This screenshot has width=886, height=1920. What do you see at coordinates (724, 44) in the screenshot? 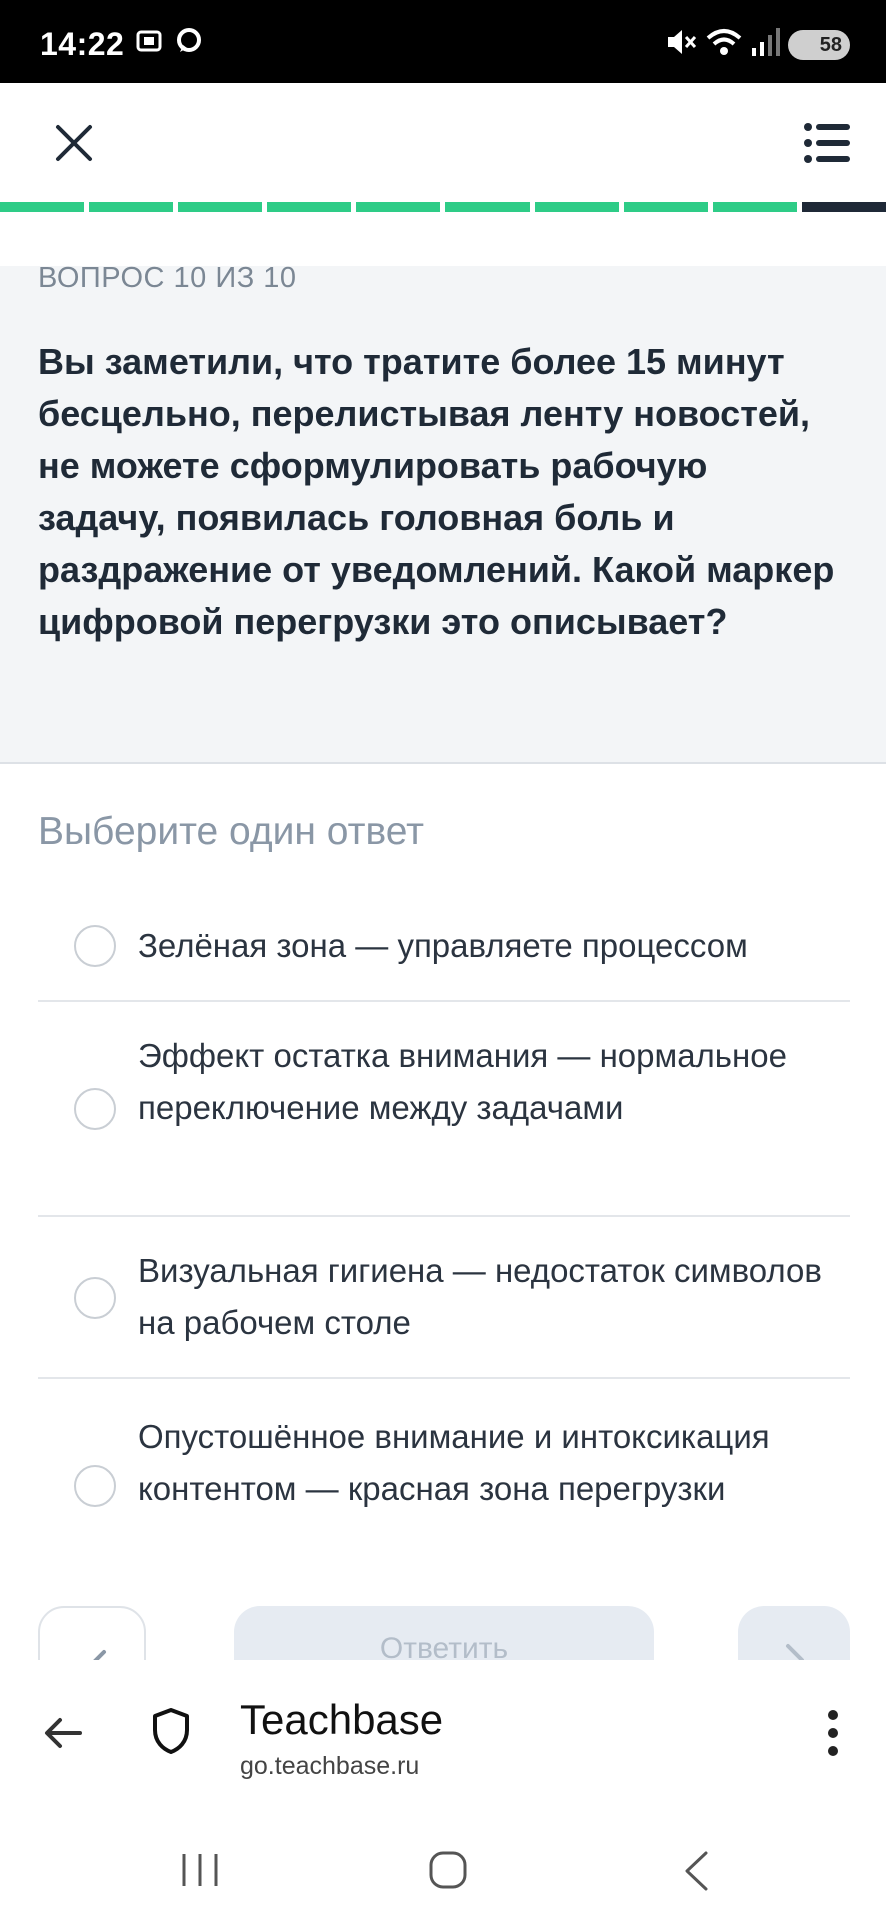
I see `wifi-icon` at bounding box center [724, 44].